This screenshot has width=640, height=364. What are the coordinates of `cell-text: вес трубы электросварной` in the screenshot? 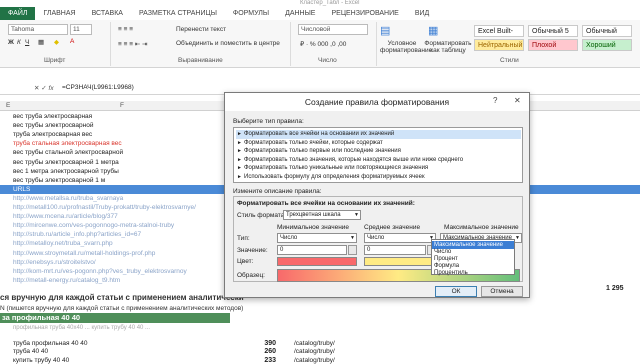 It's located at (53, 126).